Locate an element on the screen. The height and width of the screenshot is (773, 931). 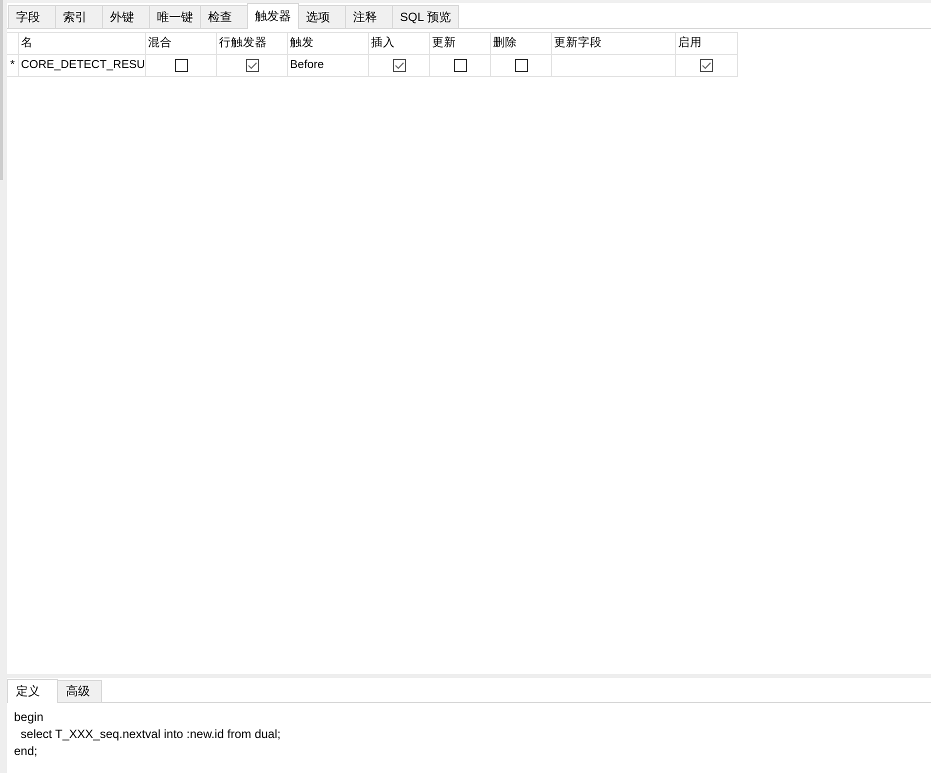
table-cell: CORE_DETECT_RESU is located at coordinates (82, 66).